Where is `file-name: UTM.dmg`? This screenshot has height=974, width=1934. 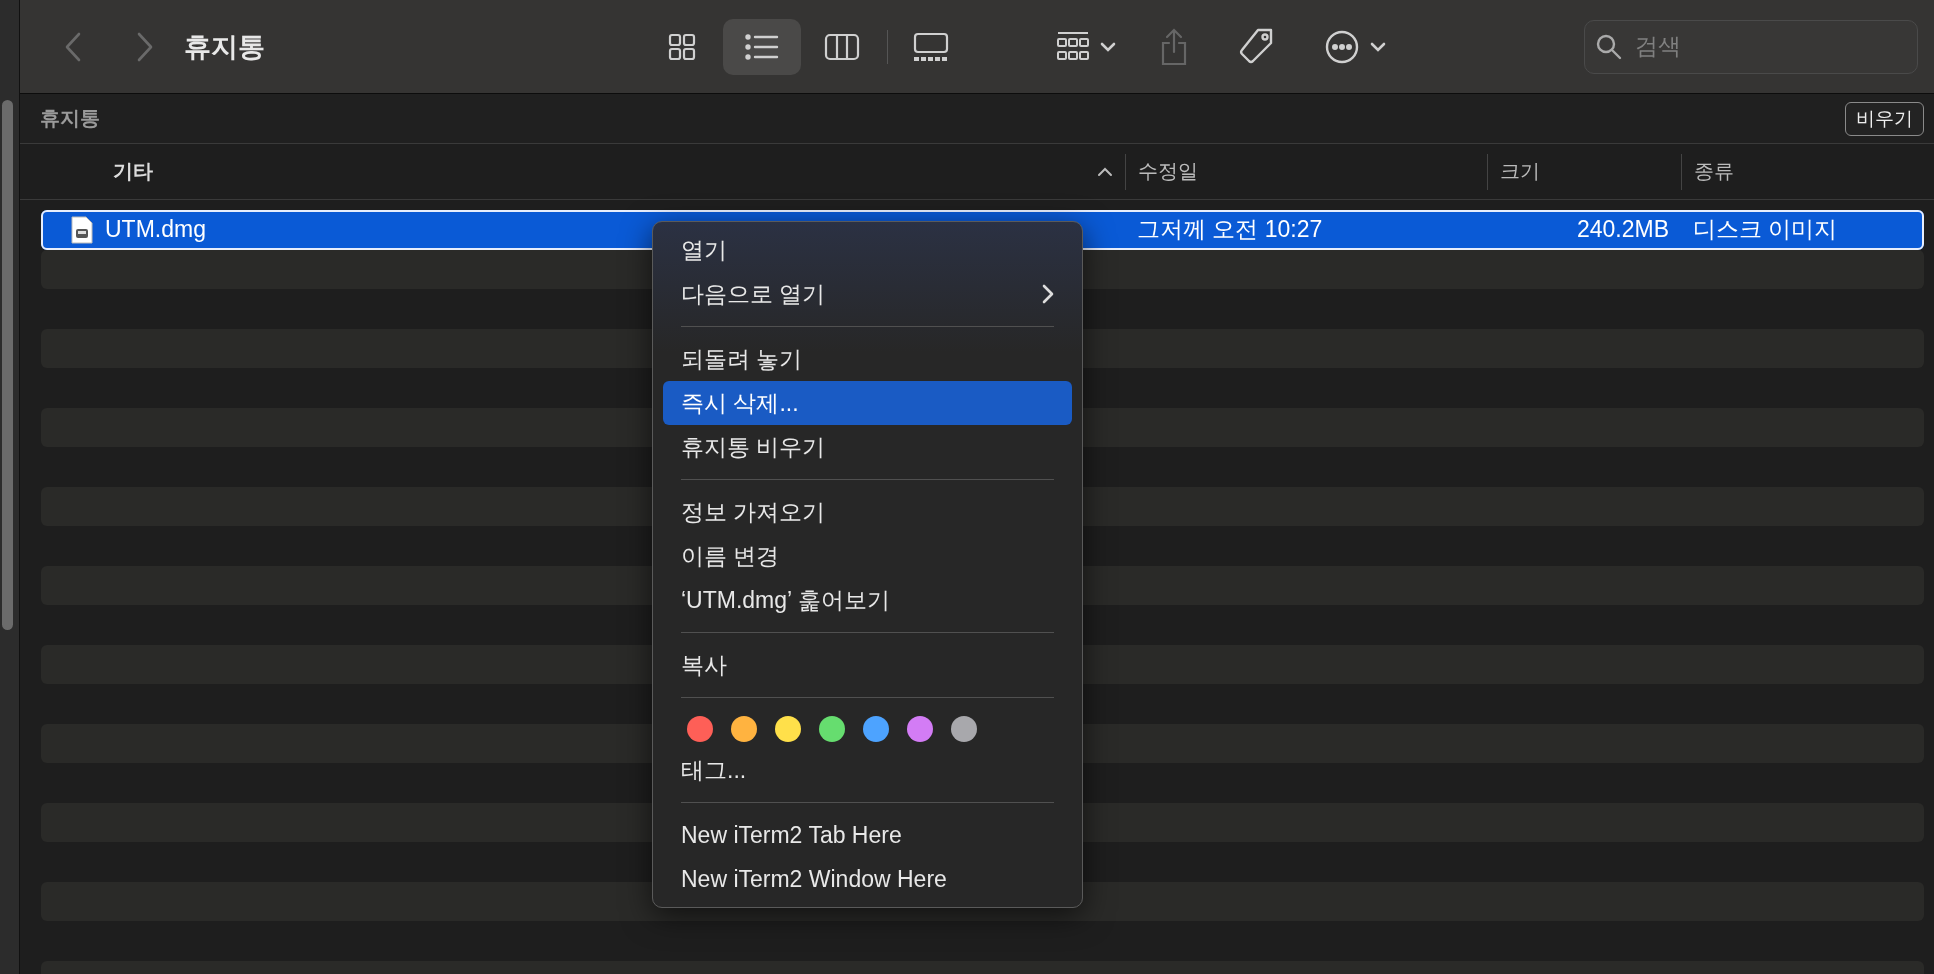 file-name: UTM.dmg is located at coordinates (155, 230).